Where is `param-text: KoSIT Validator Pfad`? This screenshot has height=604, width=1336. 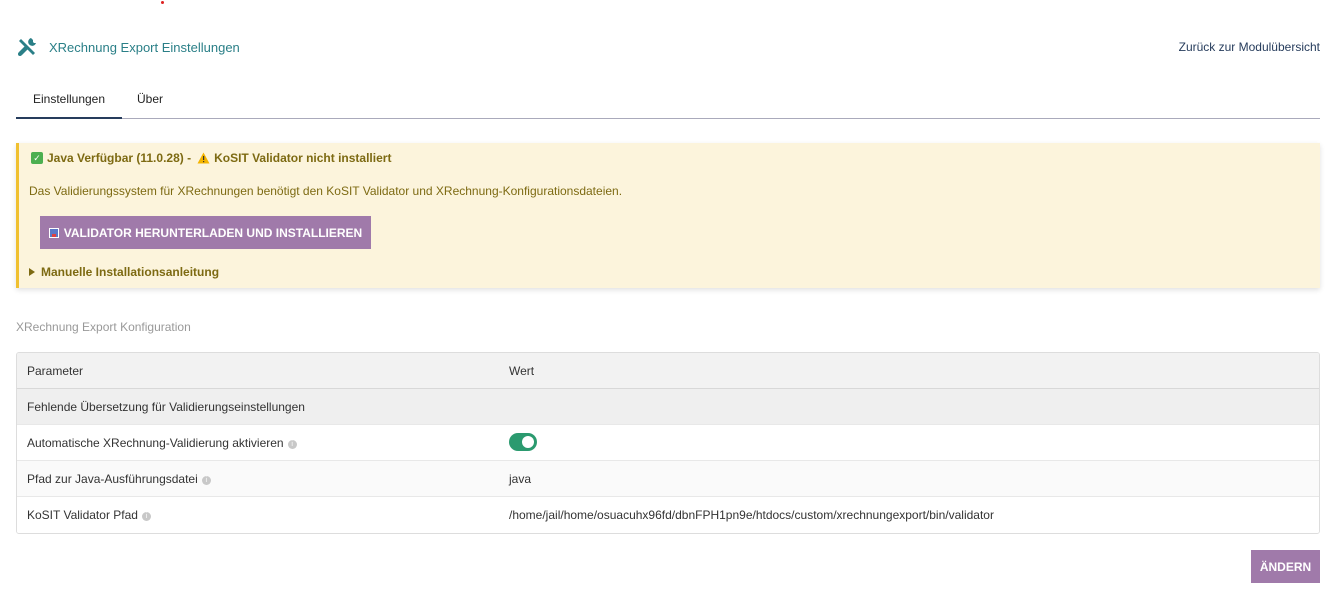
param-text: KoSIT Validator Pfad is located at coordinates (82, 515).